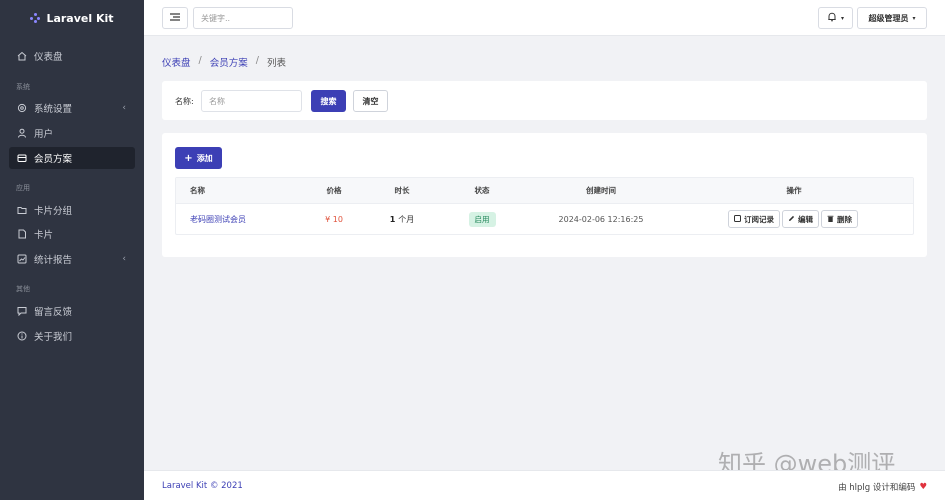 Image resolution: width=945 pixels, height=500 pixels. What do you see at coordinates (53, 159) in the screenshot?
I see `sidebar-item-label: 会员方案` at bounding box center [53, 159].